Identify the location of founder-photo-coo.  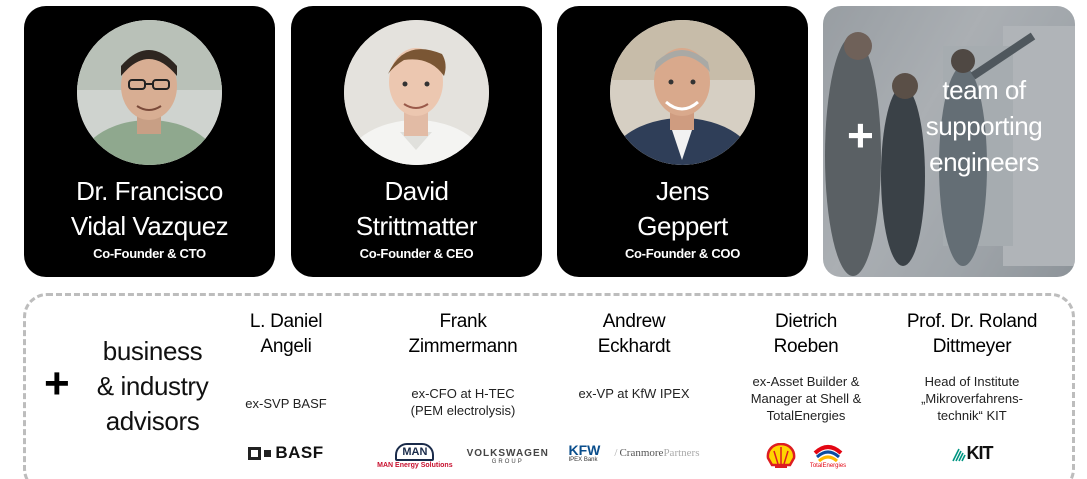
(682, 92).